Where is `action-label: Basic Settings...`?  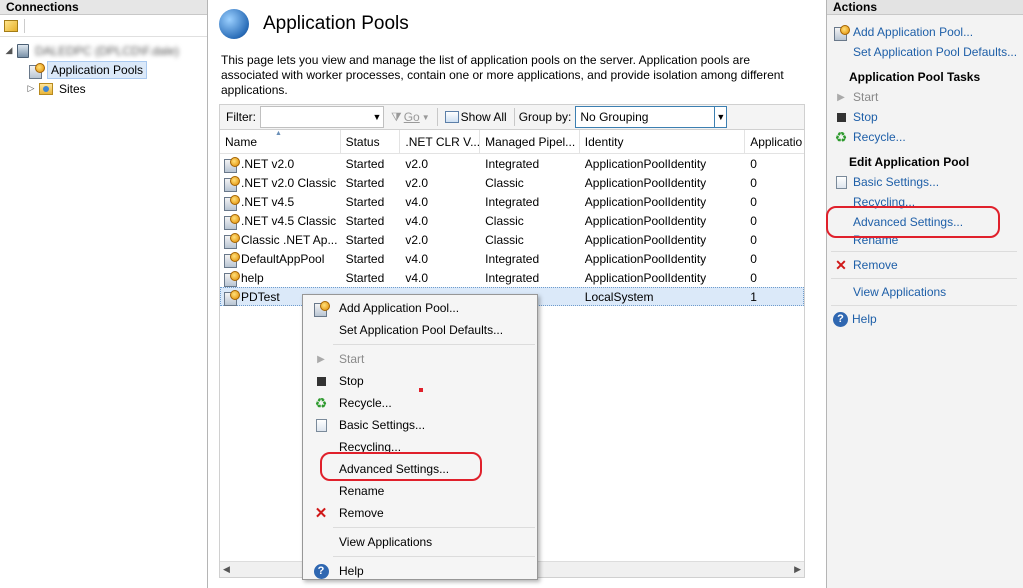
action-label: Basic Settings... is located at coordinates (896, 182).